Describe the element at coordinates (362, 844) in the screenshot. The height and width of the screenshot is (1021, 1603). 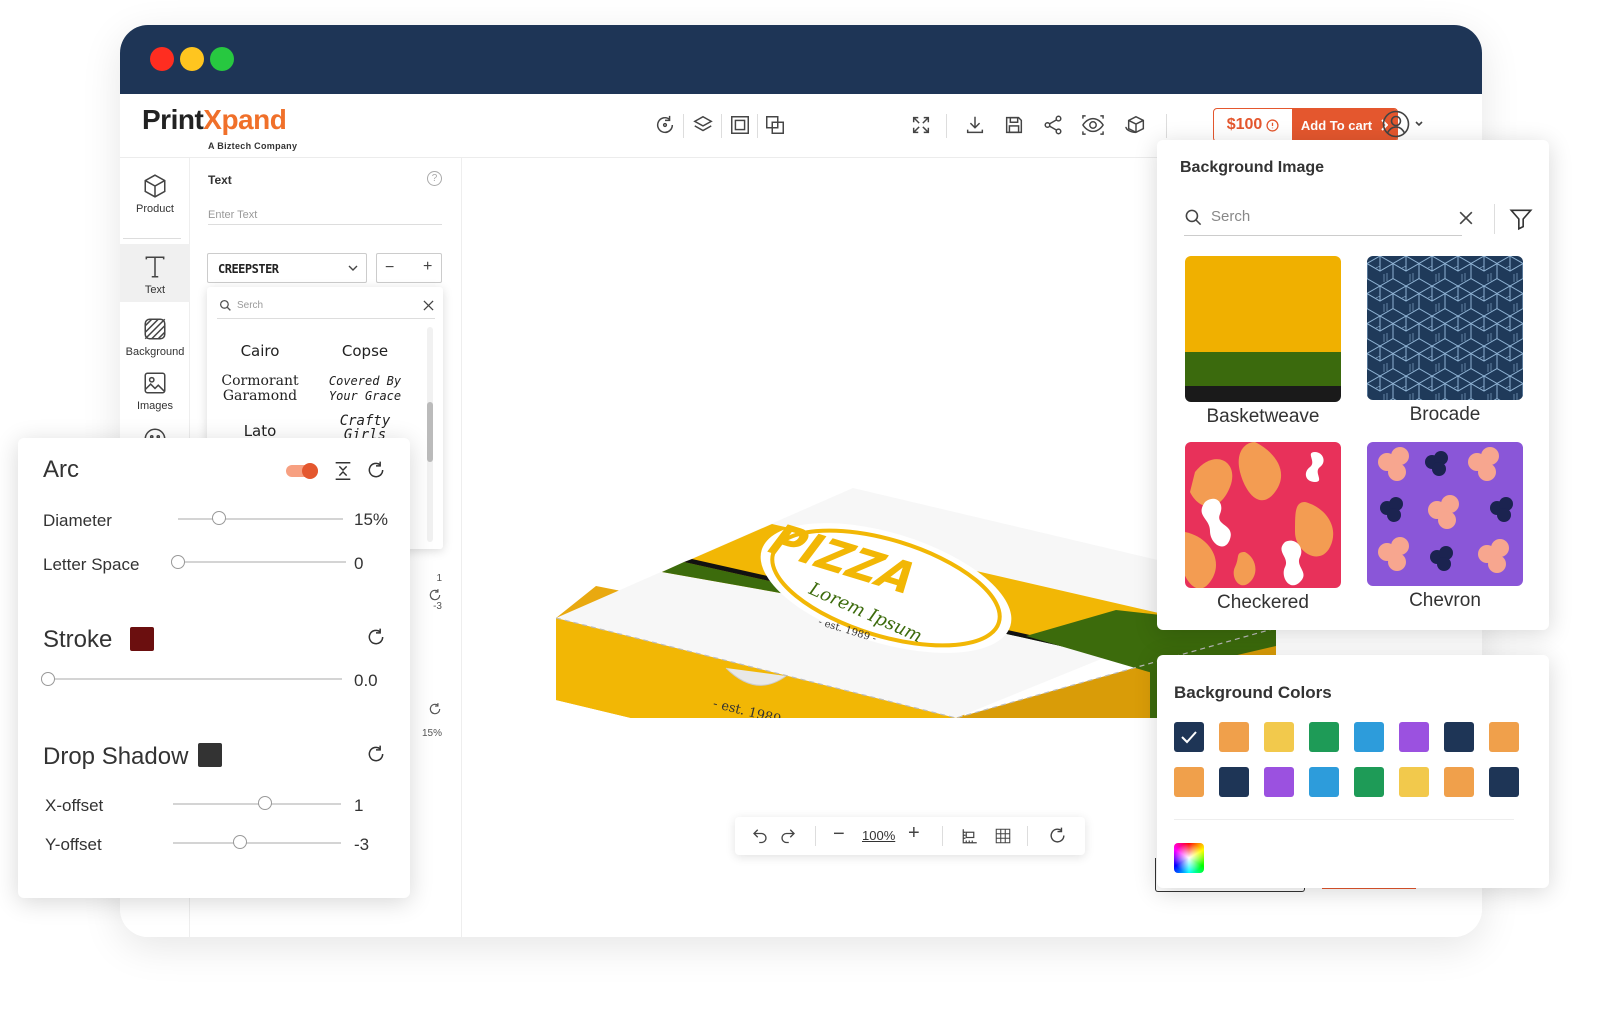
I see `y-offset-value: -3` at that location.